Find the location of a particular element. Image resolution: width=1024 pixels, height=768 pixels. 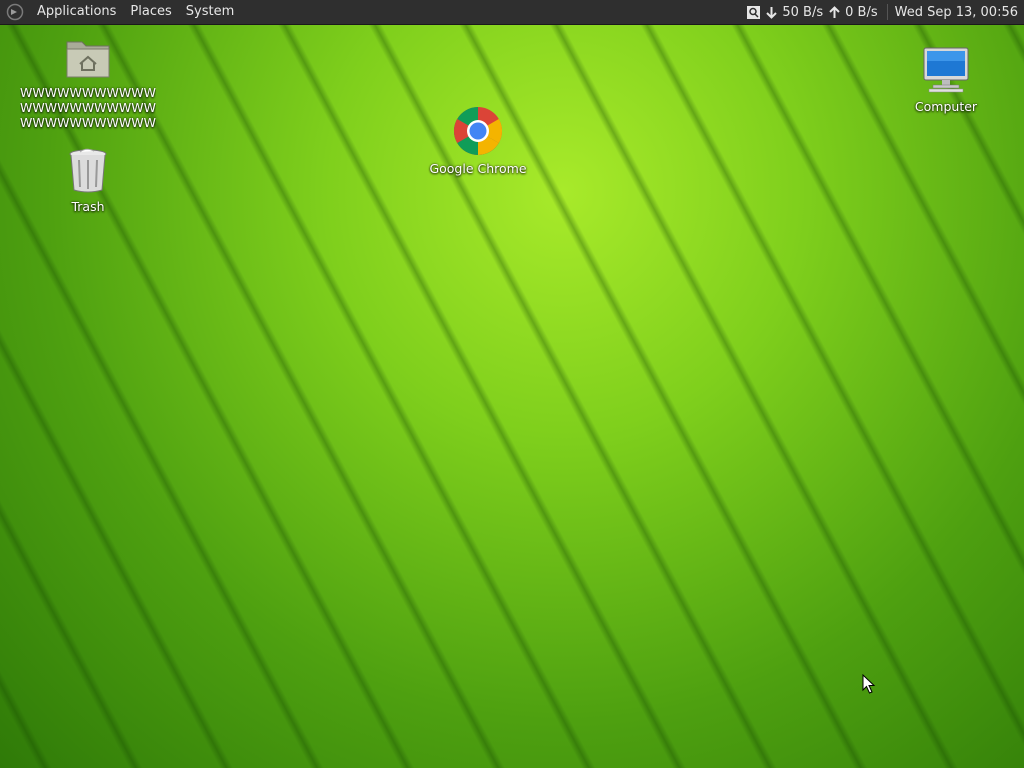

desktop-icon-google-chrome: Google Chrome is located at coordinates (478, 141).